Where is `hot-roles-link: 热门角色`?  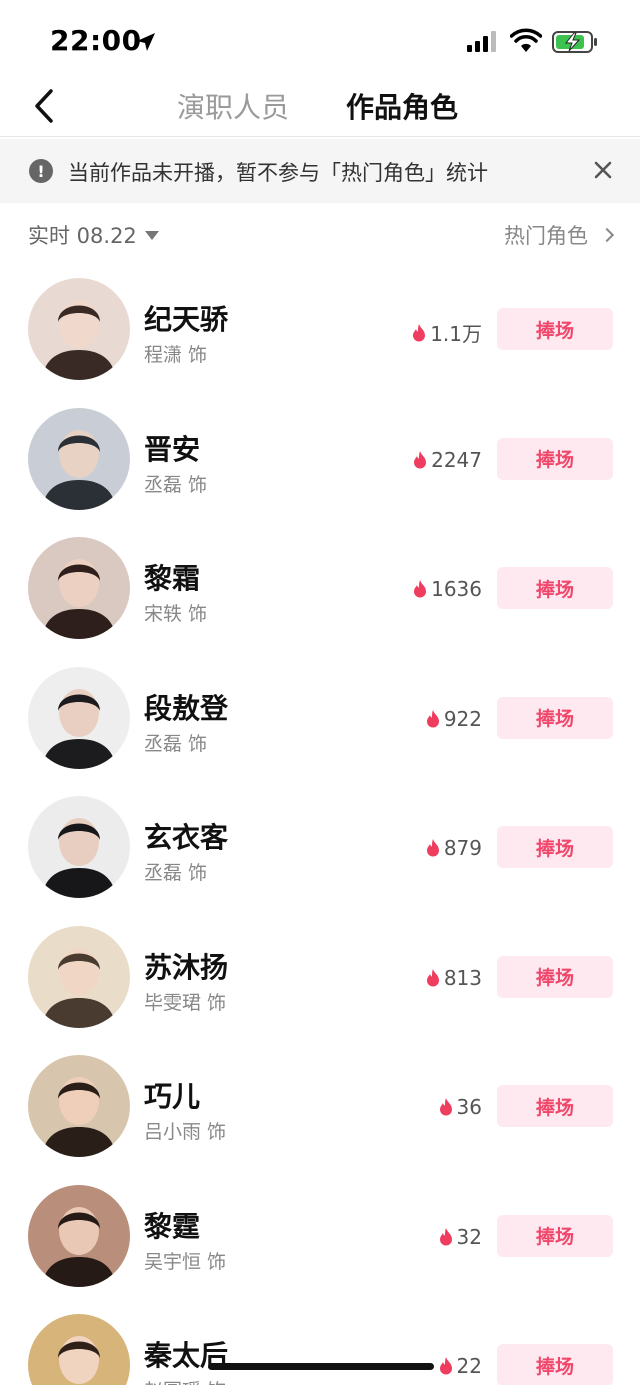
hot-roles-link: 热门角色 is located at coordinates (559, 235).